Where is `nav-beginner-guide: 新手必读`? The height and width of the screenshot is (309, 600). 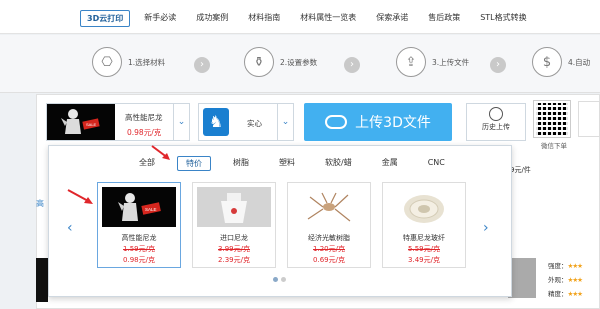
nav-beginner-guide: 新手必读 is located at coordinates (160, 18).